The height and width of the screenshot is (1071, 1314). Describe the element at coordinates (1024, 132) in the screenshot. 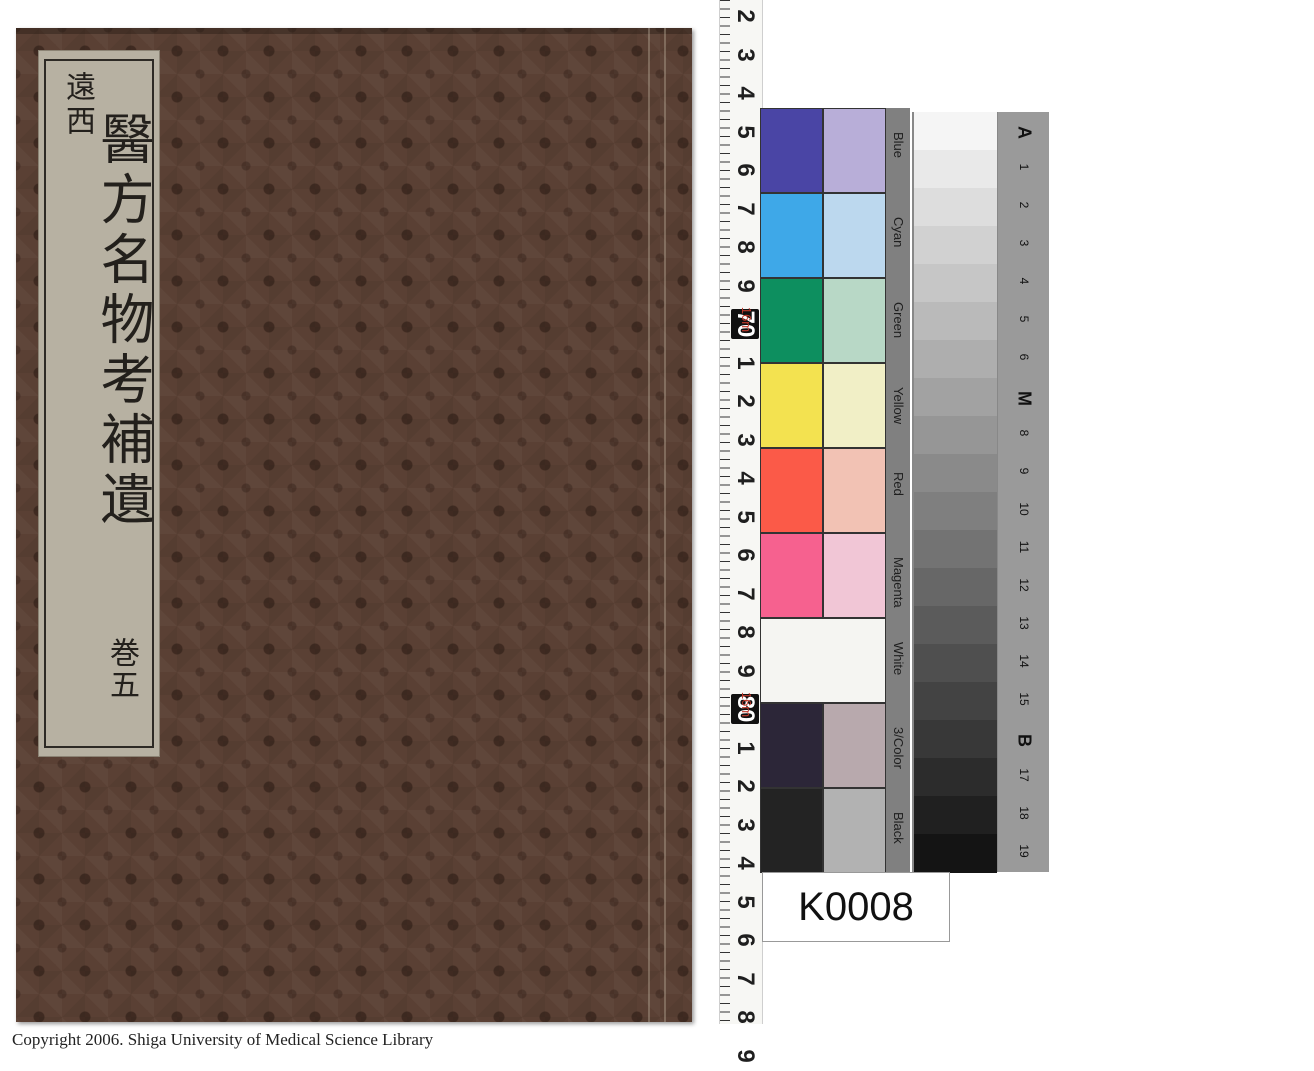

I see `gray-step-label: A` at that location.